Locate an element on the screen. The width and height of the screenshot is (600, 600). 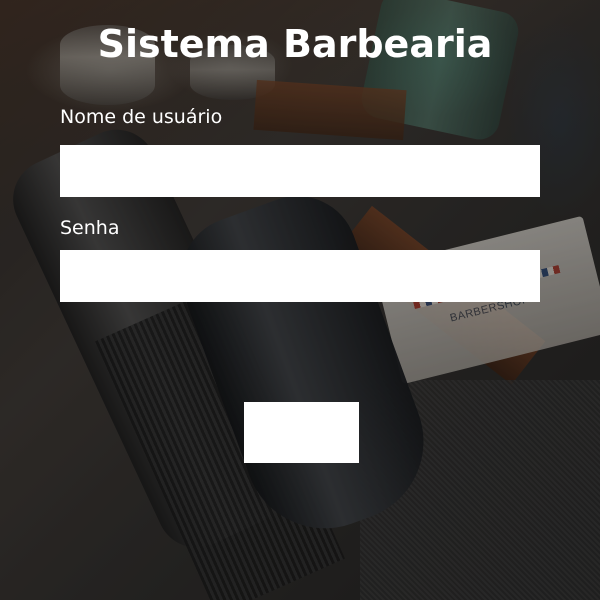
login-button is located at coordinates (301, 432).